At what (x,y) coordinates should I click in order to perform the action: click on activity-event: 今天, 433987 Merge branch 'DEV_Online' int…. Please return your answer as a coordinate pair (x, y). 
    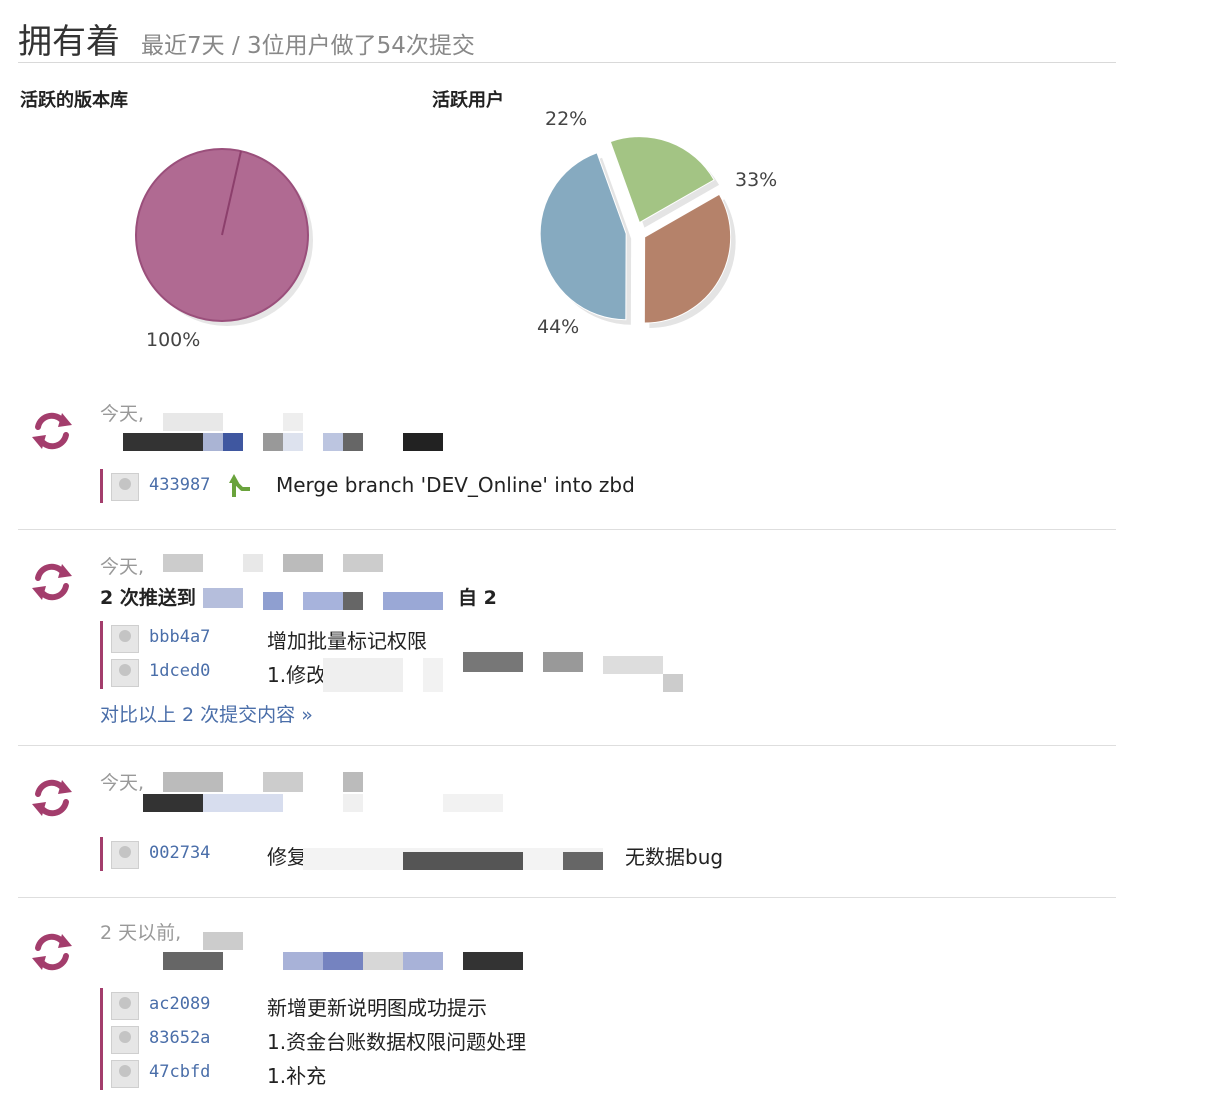
    Looking at the image, I should click on (567, 462).